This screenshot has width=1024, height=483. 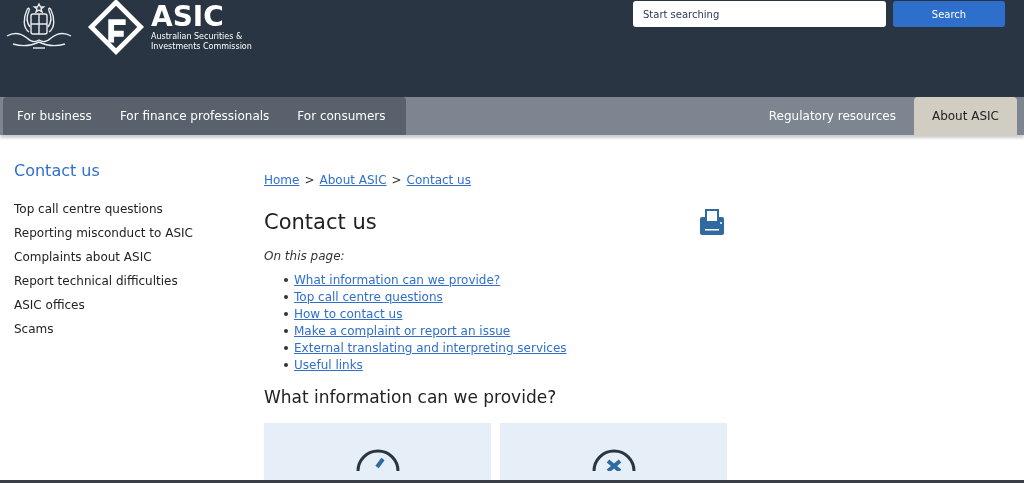 What do you see at coordinates (348, 313) in the screenshot?
I see `toc-link: How to contact us` at bounding box center [348, 313].